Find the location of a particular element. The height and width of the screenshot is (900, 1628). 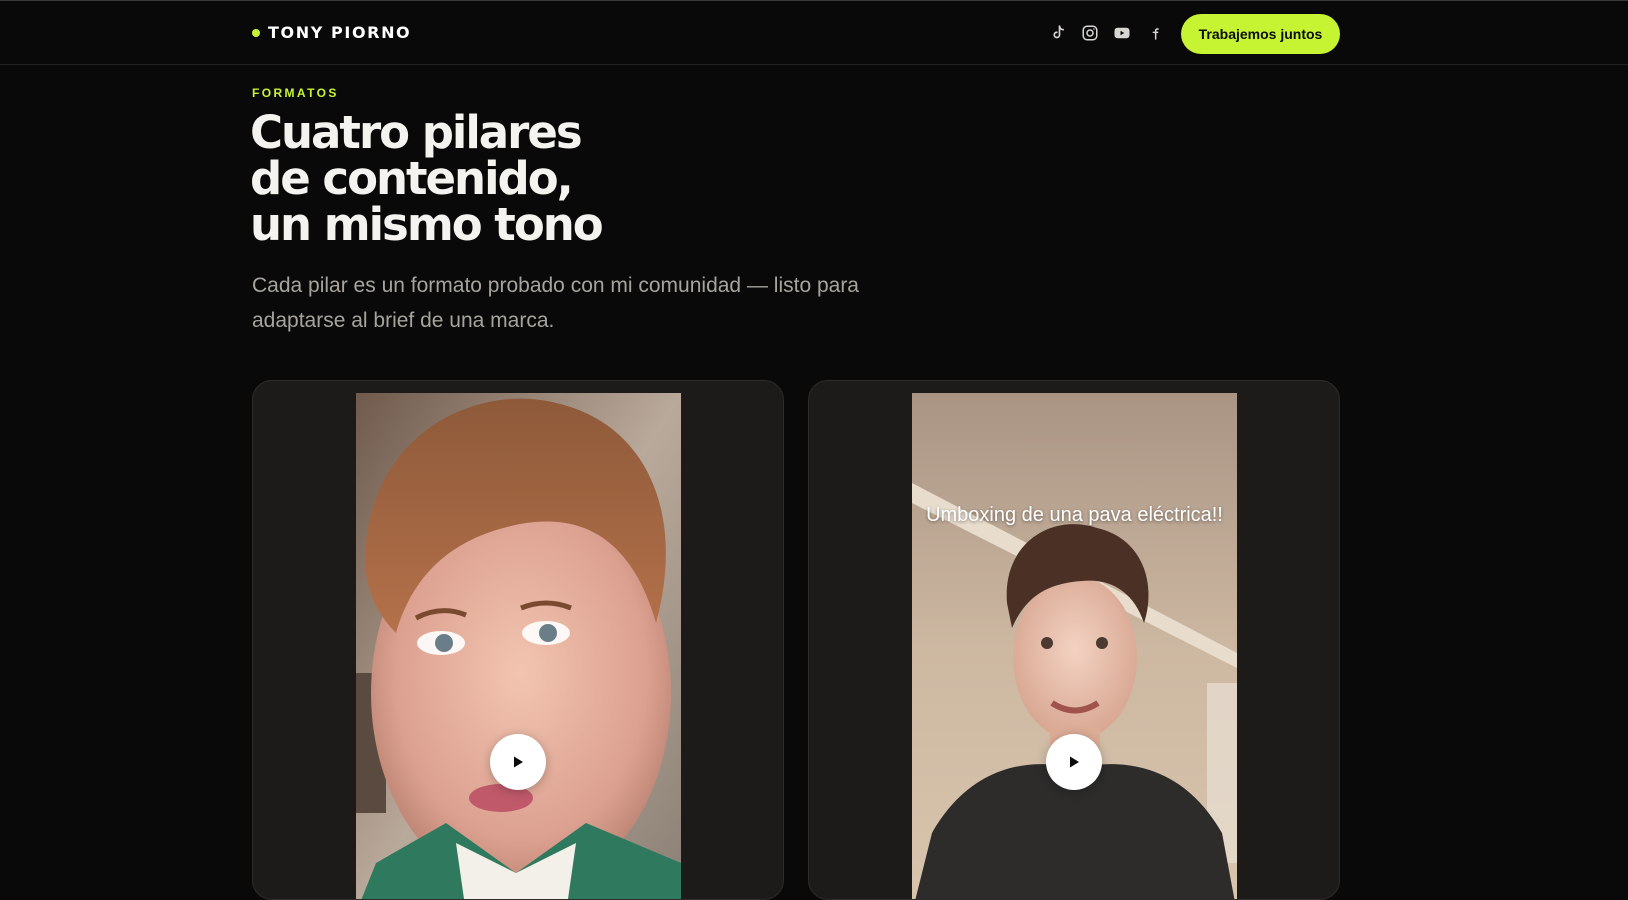

brand-logo: TONY PIORNO is located at coordinates (331, 32).